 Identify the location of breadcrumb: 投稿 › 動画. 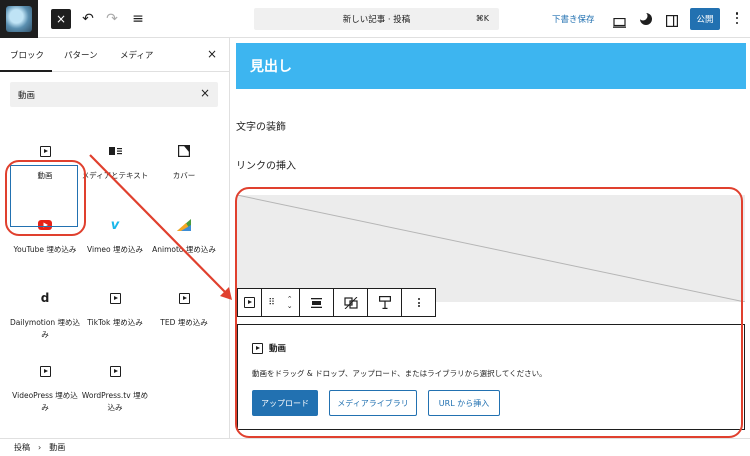
(375, 447).